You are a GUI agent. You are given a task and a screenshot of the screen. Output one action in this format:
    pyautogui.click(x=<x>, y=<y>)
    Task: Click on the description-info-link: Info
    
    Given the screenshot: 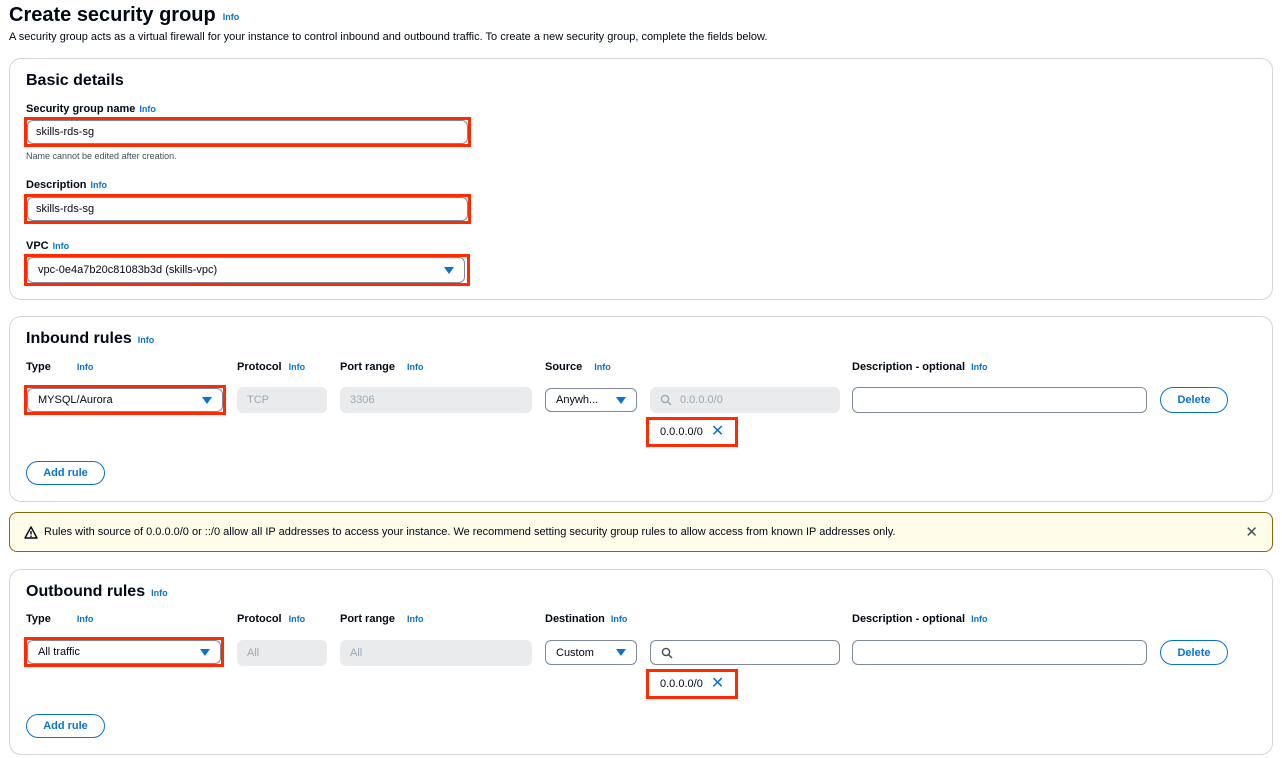 What is the action you would take?
    pyautogui.click(x=99, y=185)
    